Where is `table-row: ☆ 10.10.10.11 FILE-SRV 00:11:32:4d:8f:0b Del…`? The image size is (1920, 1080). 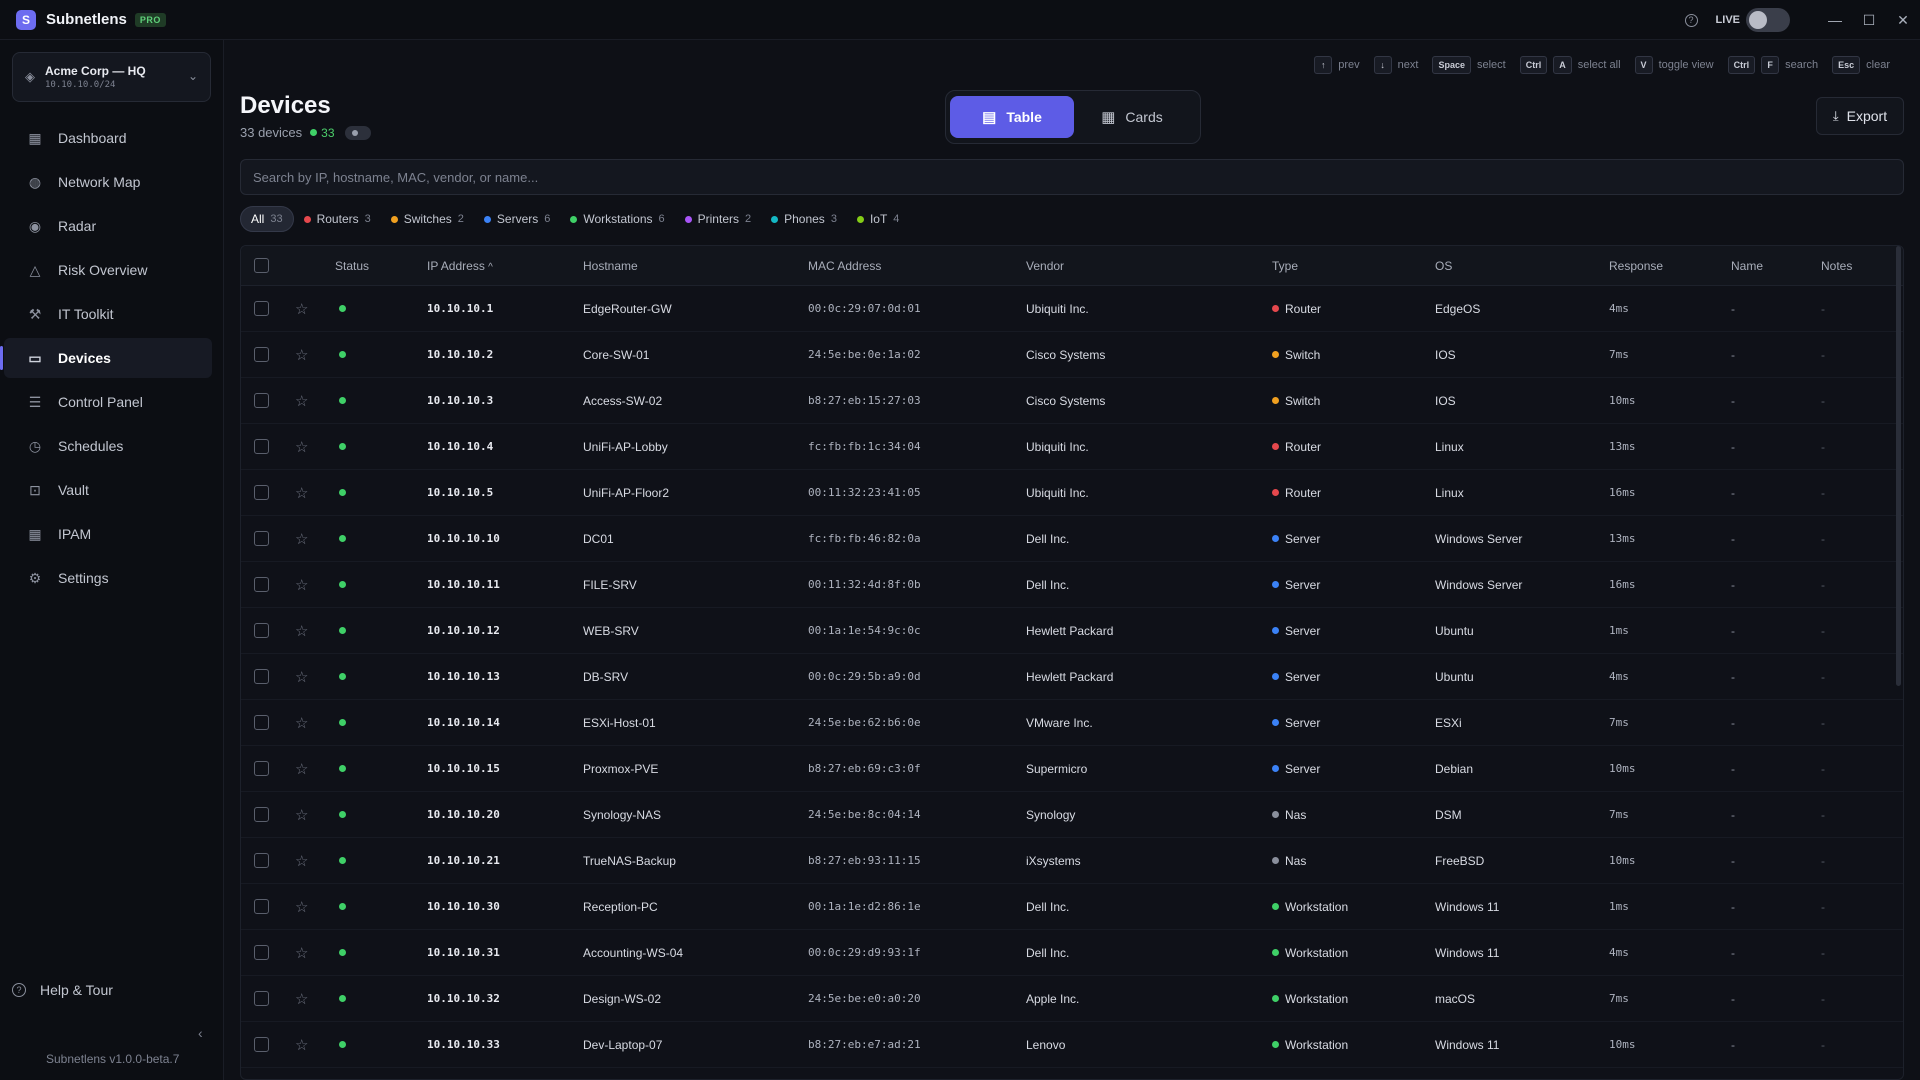
table-row: ☆ 10.10.10.11 FILE-SRV 00:11:32:4d:8f:0b Del… is located at coordinates (1072, 585).